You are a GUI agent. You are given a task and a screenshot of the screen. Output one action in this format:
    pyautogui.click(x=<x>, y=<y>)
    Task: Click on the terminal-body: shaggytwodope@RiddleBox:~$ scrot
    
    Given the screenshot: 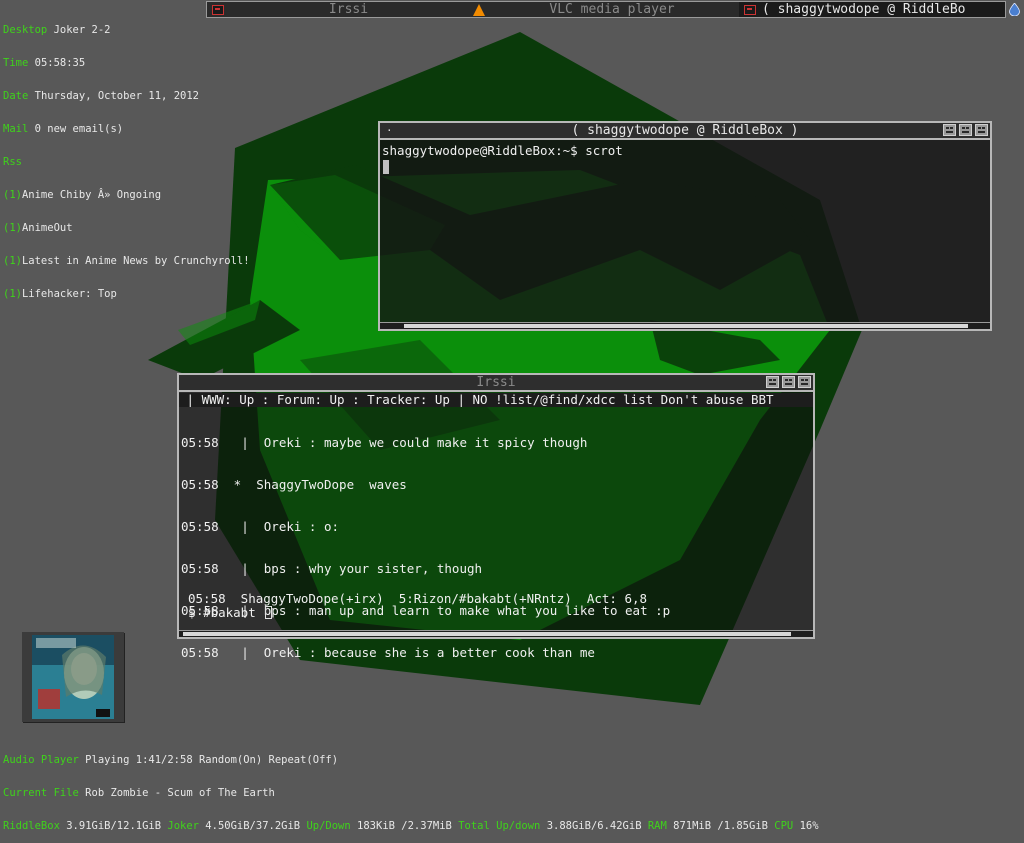 What is the action you would take?
    pyautogui.click(x=685, y=231)
    